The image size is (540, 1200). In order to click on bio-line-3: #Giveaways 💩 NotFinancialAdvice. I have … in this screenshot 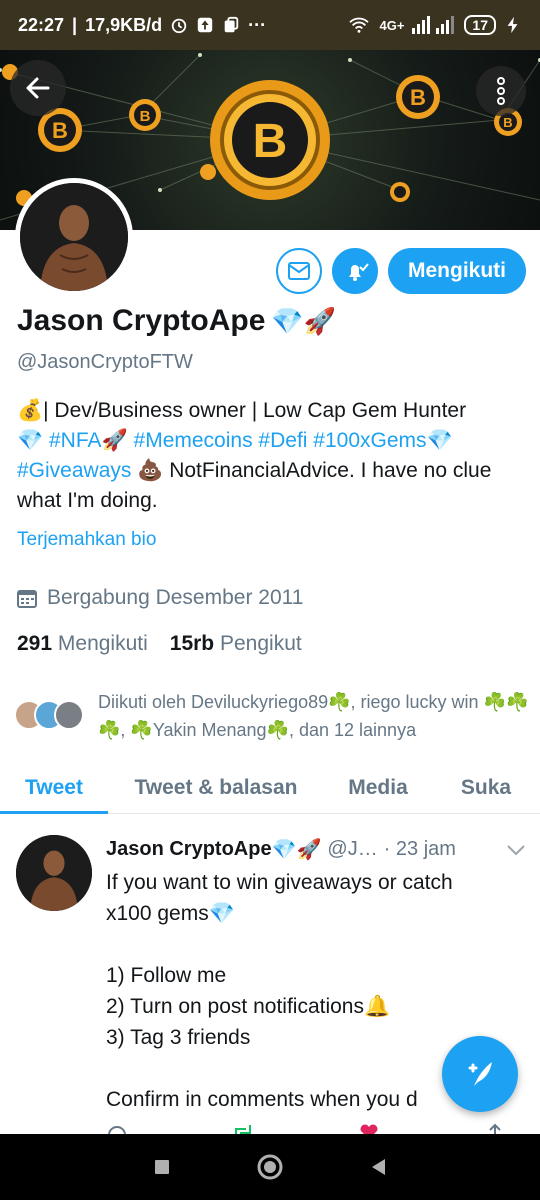, I will do `click(272, 486)`.